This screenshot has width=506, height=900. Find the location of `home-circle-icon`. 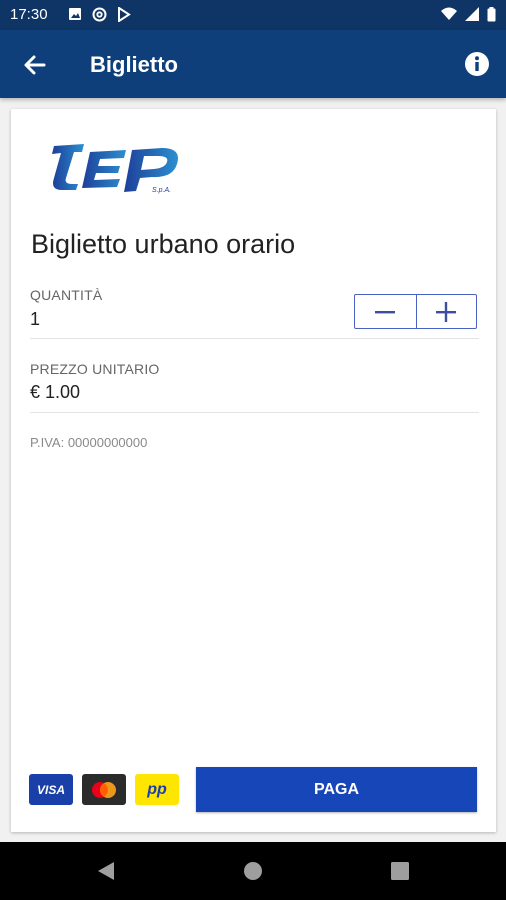

home-circle-icon is located at coordinates (253, 871).